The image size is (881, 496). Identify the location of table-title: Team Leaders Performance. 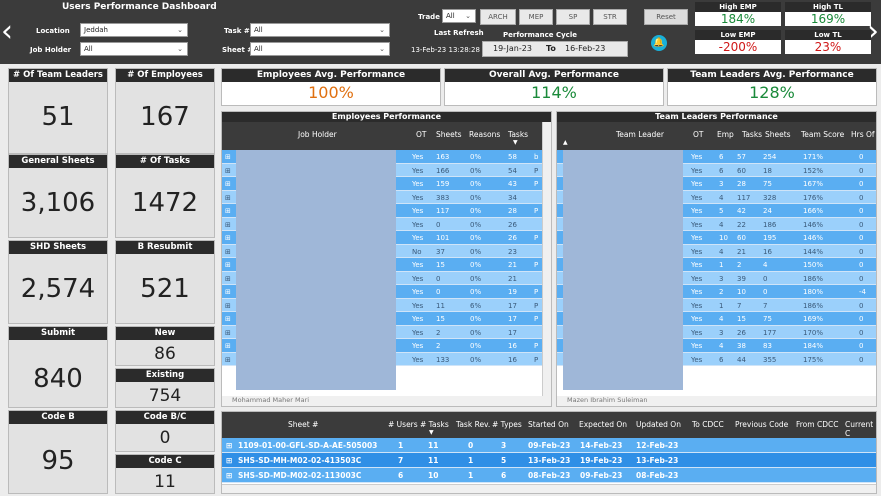
(716, 117).